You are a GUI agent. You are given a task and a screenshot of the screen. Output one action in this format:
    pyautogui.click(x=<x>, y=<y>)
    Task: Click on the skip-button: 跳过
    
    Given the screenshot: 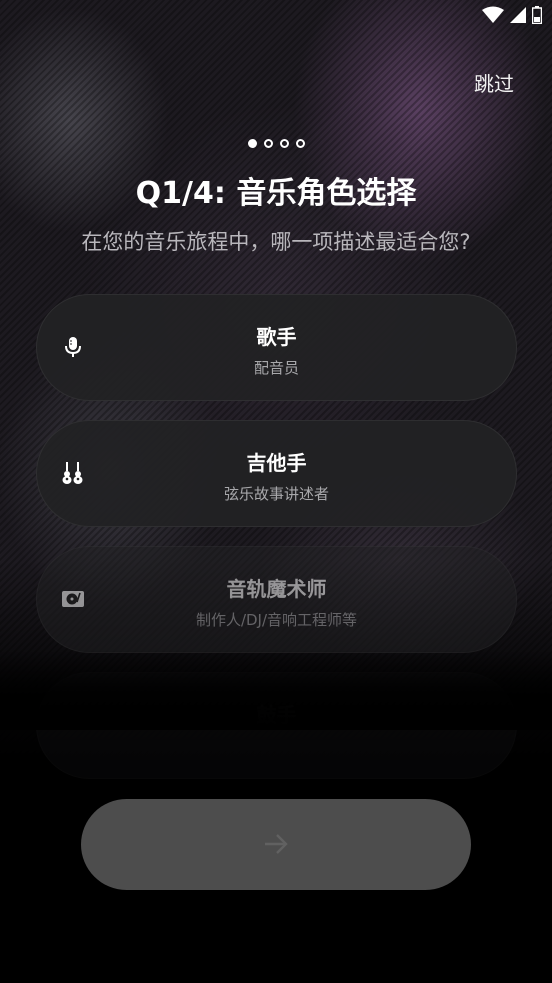 What is the action you would take?
    pyautogui.click(x=494, y=82)
    